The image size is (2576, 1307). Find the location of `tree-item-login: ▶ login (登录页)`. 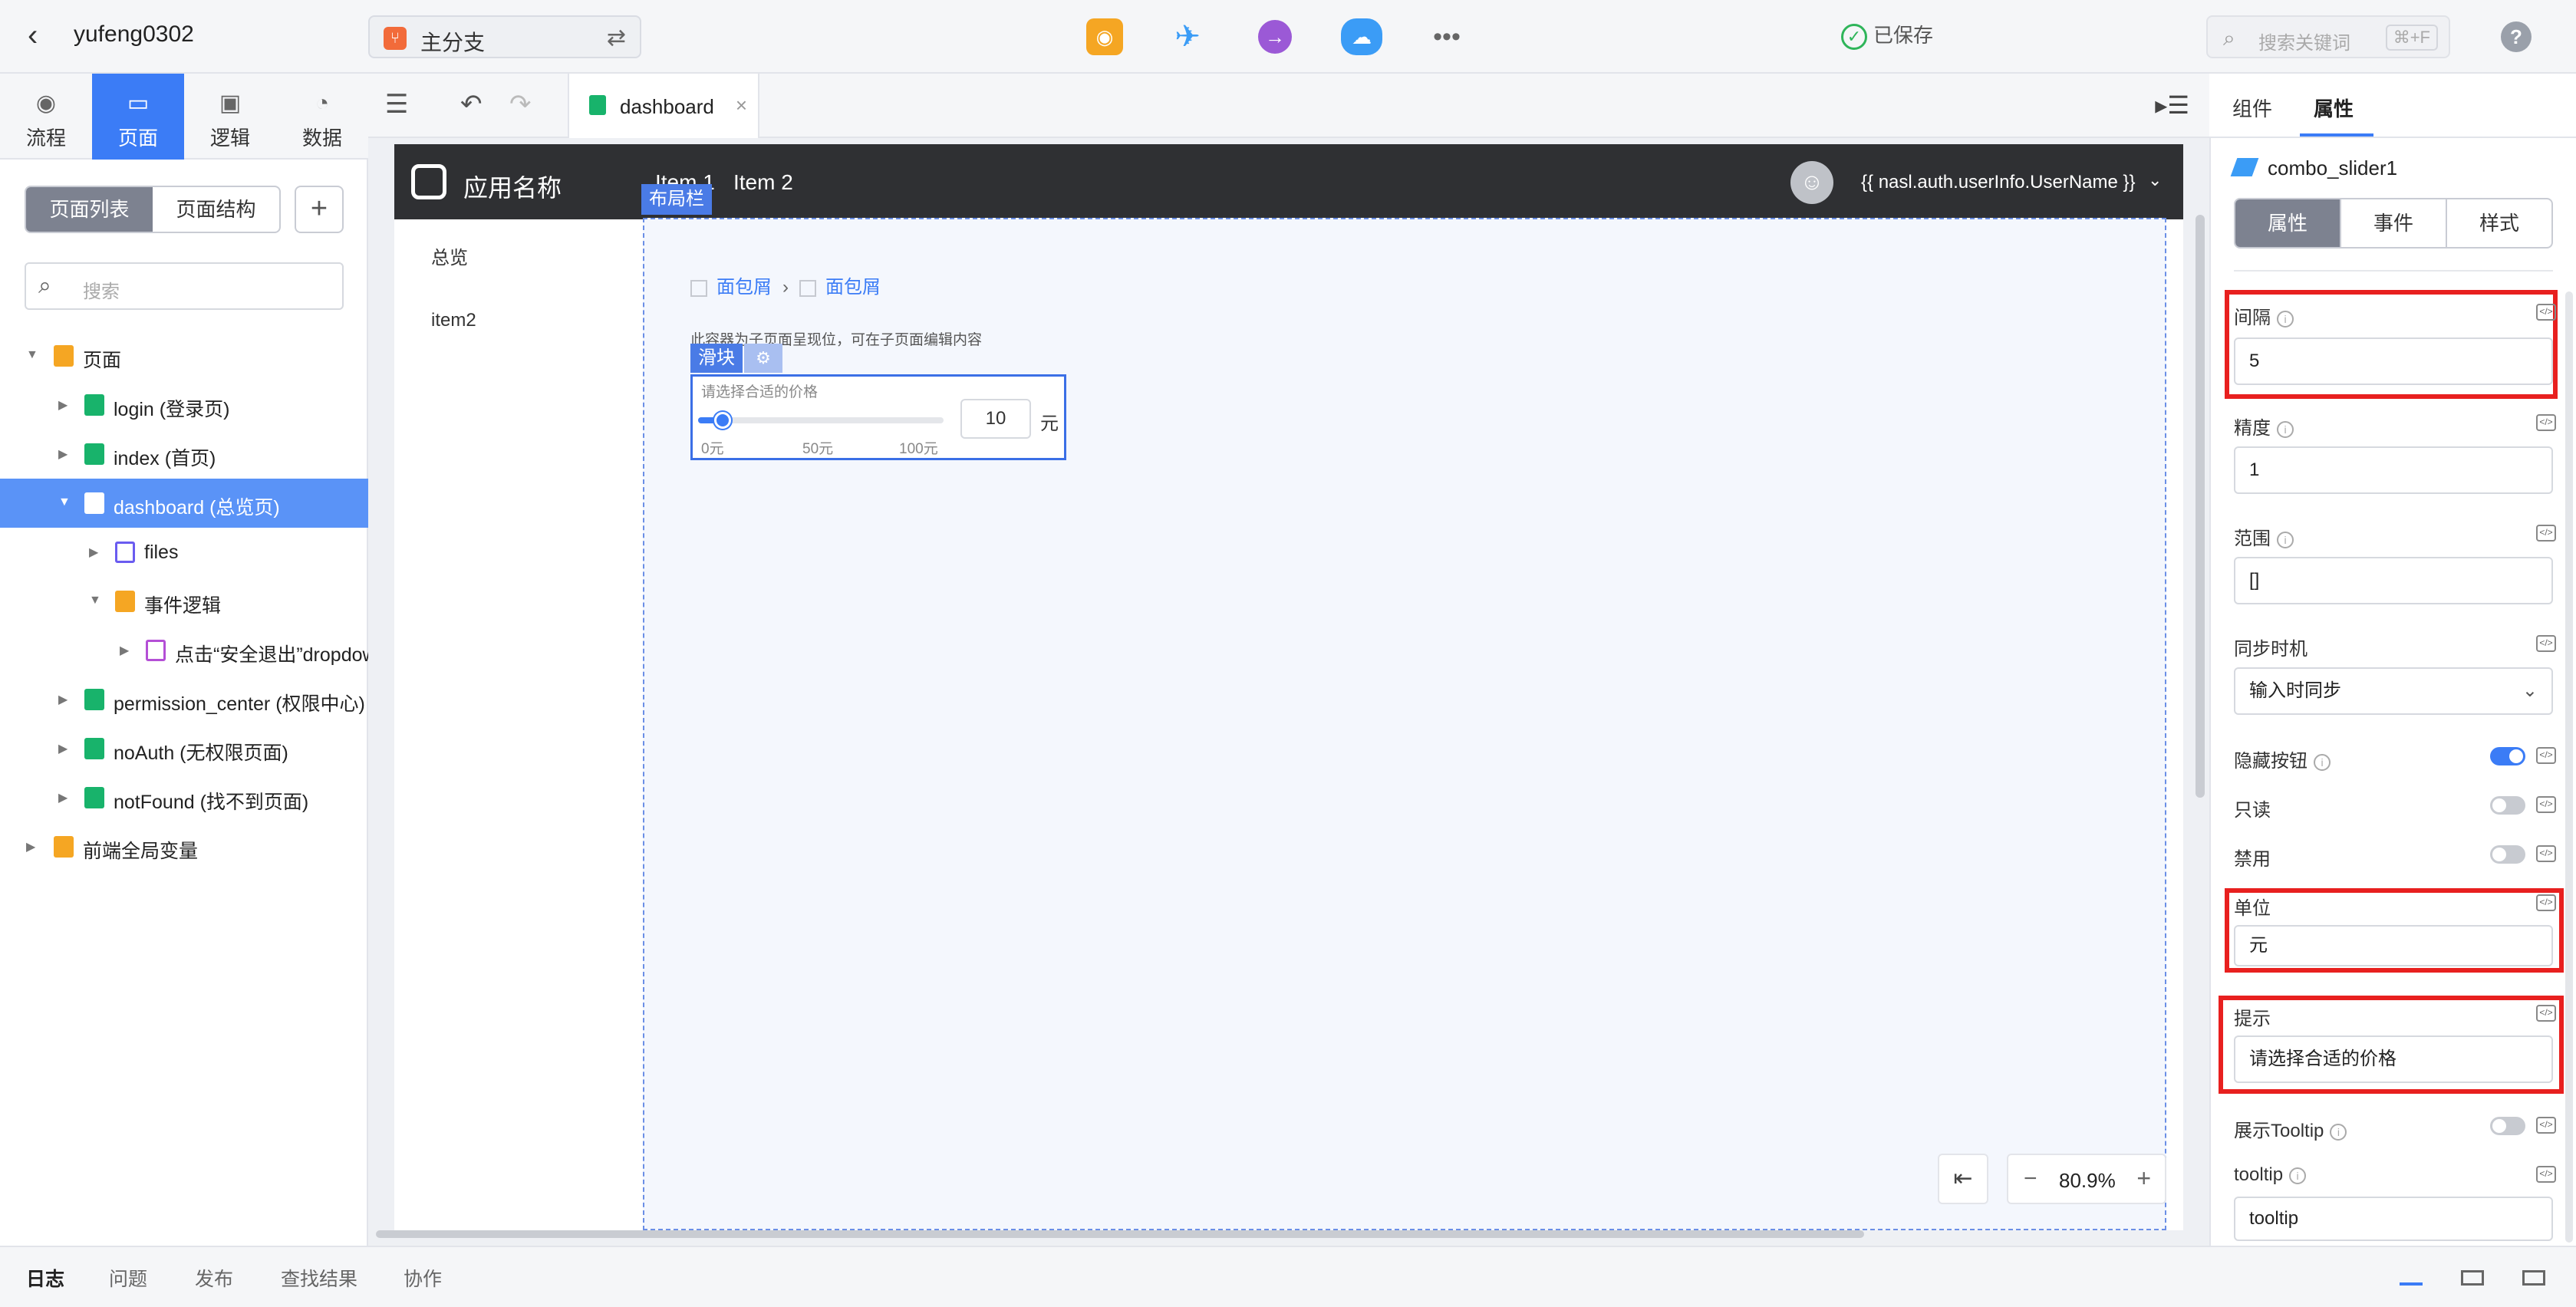

tree-item-login: ▶ login (登录页) is located at coordinates (184, 405).